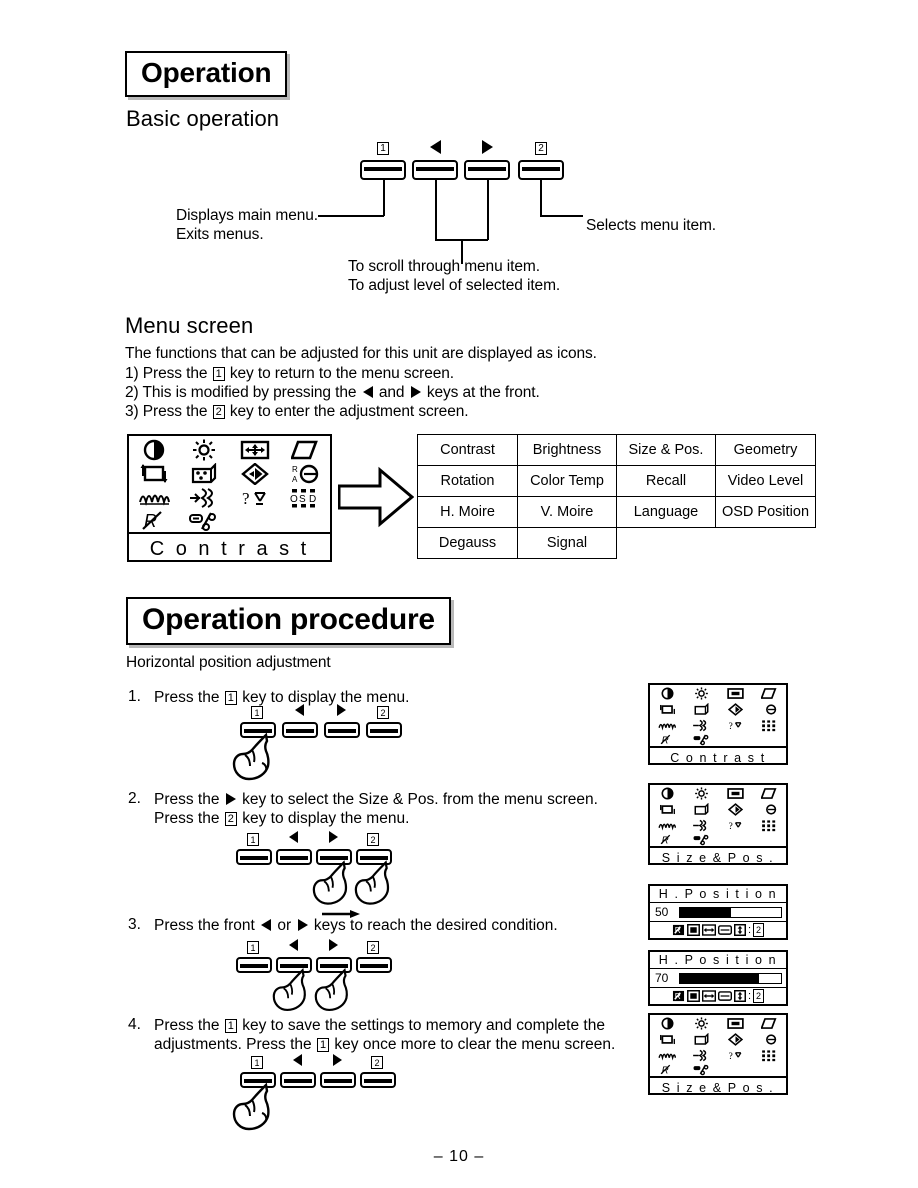  What do you see at coordinates (436, 210) in the screenshot?
I see `leader-line-left` at bounding box center [436, 210].